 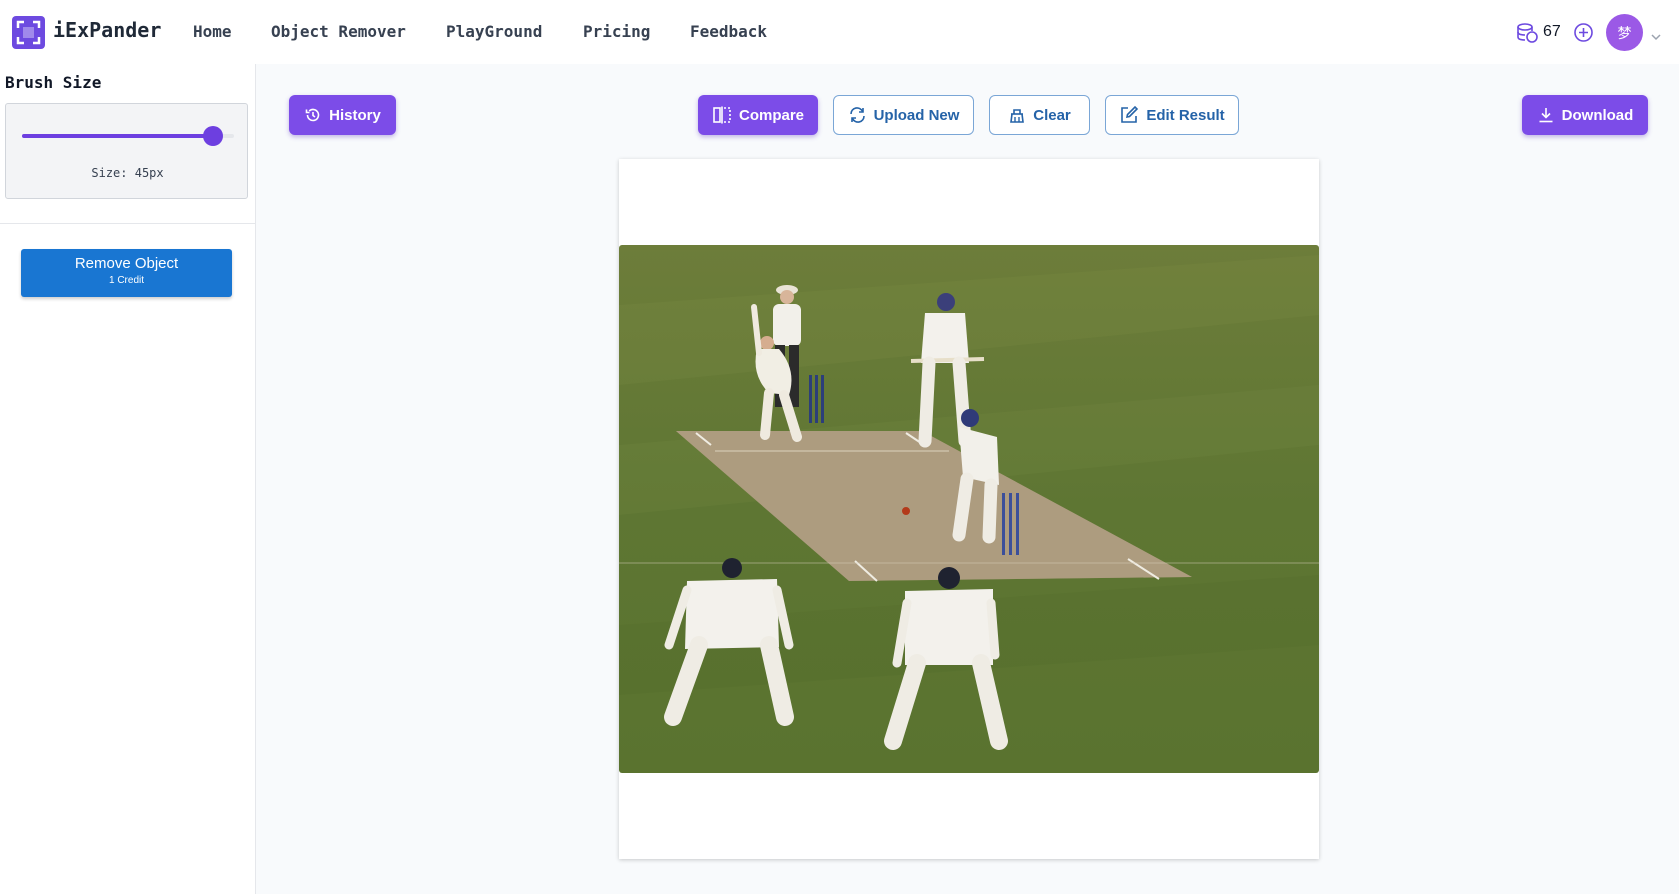 What do you see at coordinates (28, 32) in the screenshot?
I see `app-logo-icon` at bounding box center [28, 32].